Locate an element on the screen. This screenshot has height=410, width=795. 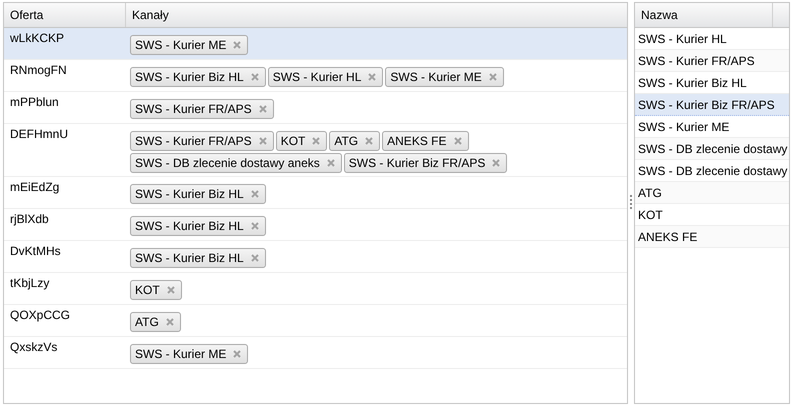
list-item: ATG is located at coordinates (712, 193).